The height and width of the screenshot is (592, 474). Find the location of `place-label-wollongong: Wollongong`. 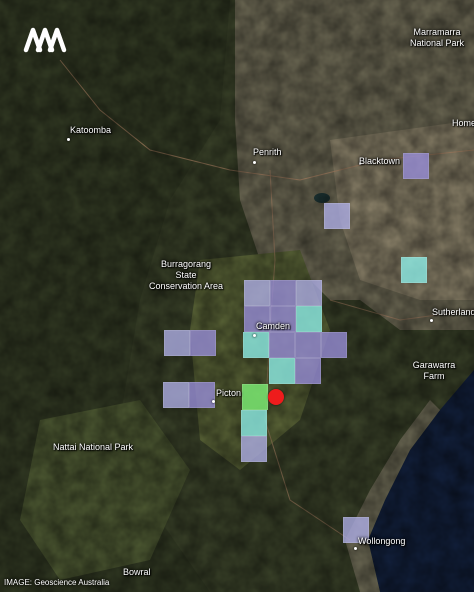

place-label-wollongong: Wollongong is located at coordinates (382, 541).